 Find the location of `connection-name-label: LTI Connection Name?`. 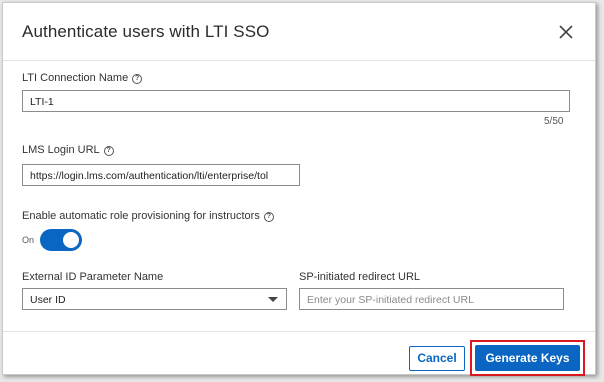

connection-name-label: LTI Connection Name? is located at coordinates (82, 78).